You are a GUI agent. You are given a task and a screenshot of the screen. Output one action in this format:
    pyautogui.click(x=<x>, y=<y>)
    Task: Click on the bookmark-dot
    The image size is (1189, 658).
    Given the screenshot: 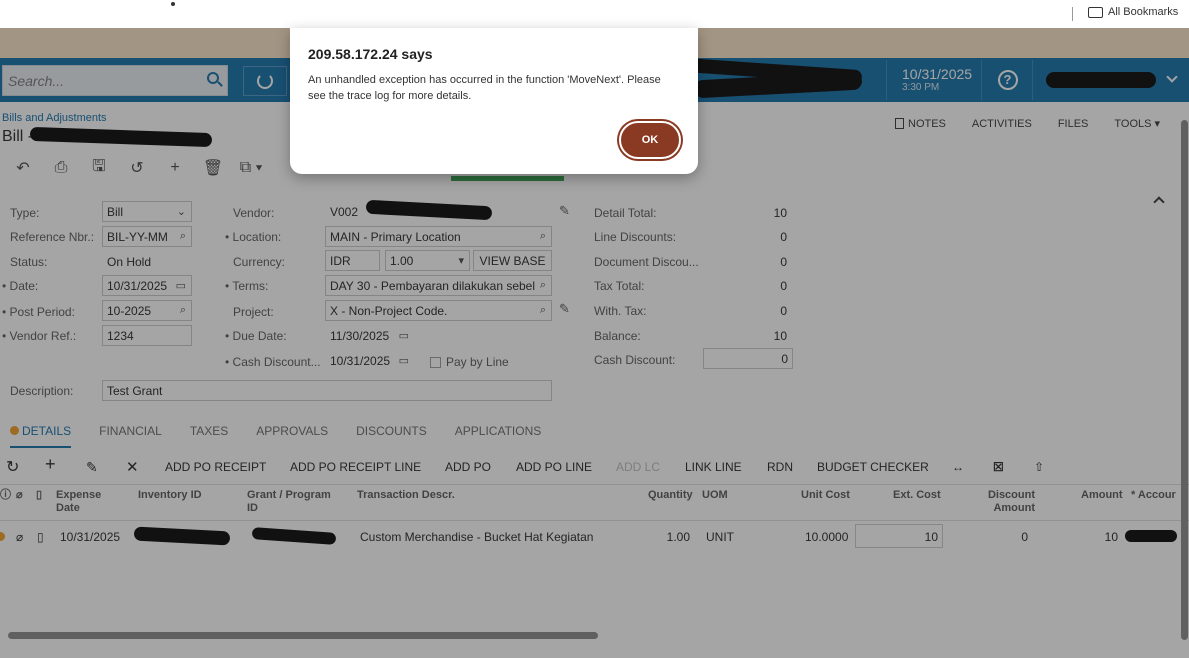 What is the action you would take?
    pyautogui.click(x=173, y=4)
    